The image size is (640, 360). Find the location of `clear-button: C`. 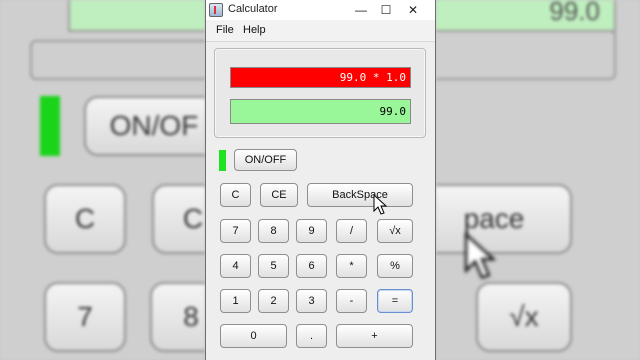

clear-button: C is located at coordinates (235, 195).